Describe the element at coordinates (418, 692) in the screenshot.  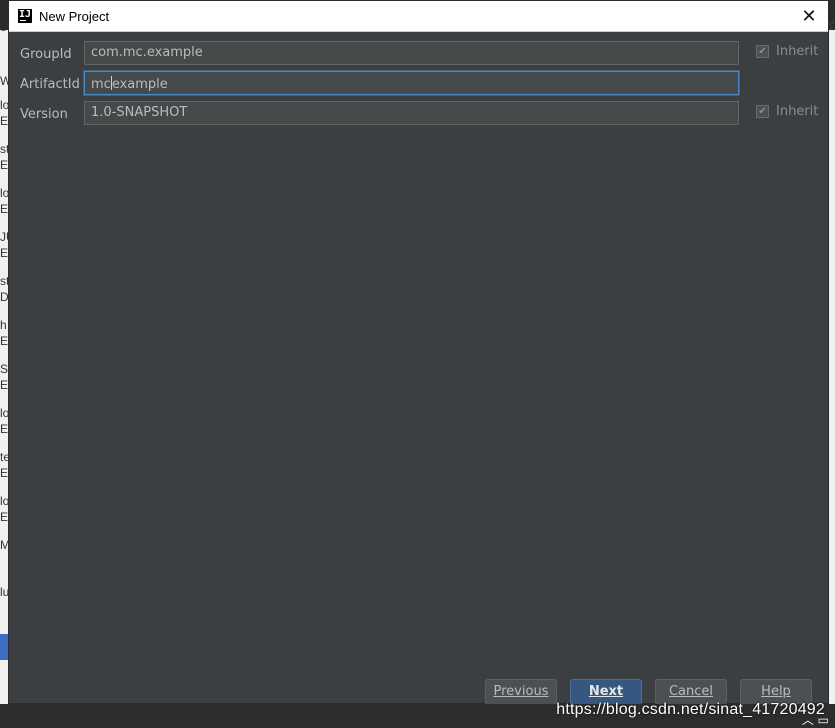
I see `dialog-buttons: Previous Next Cancel Help` at that location.